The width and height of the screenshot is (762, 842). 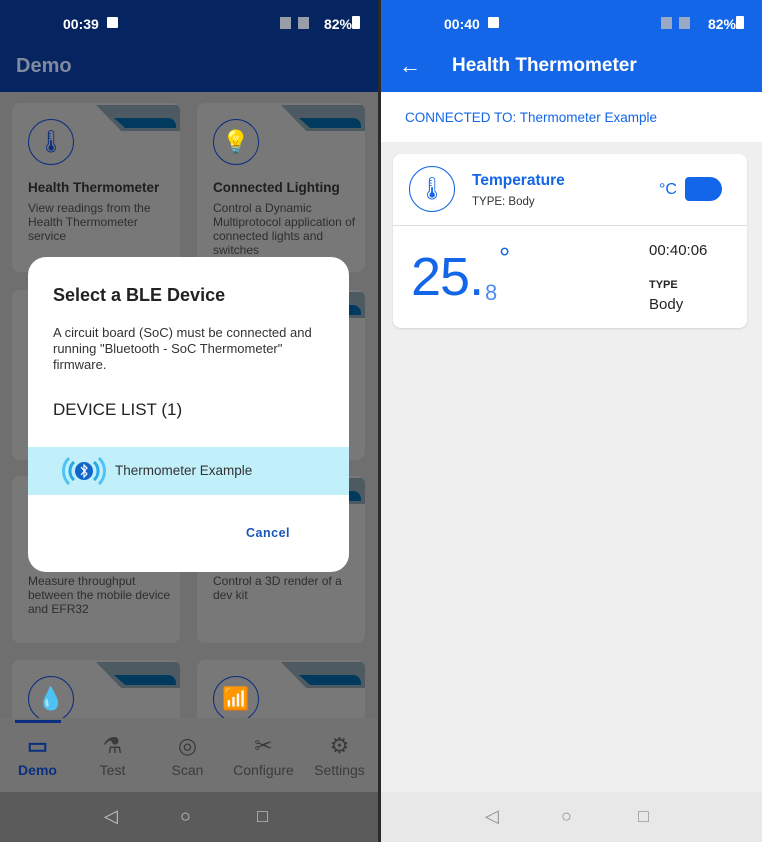 I want to click on bottom-nav: ▭ Demo ⚗ Test ◎ Scan ✂ Configure ⚙ Settings, so click(x=189, y=755).